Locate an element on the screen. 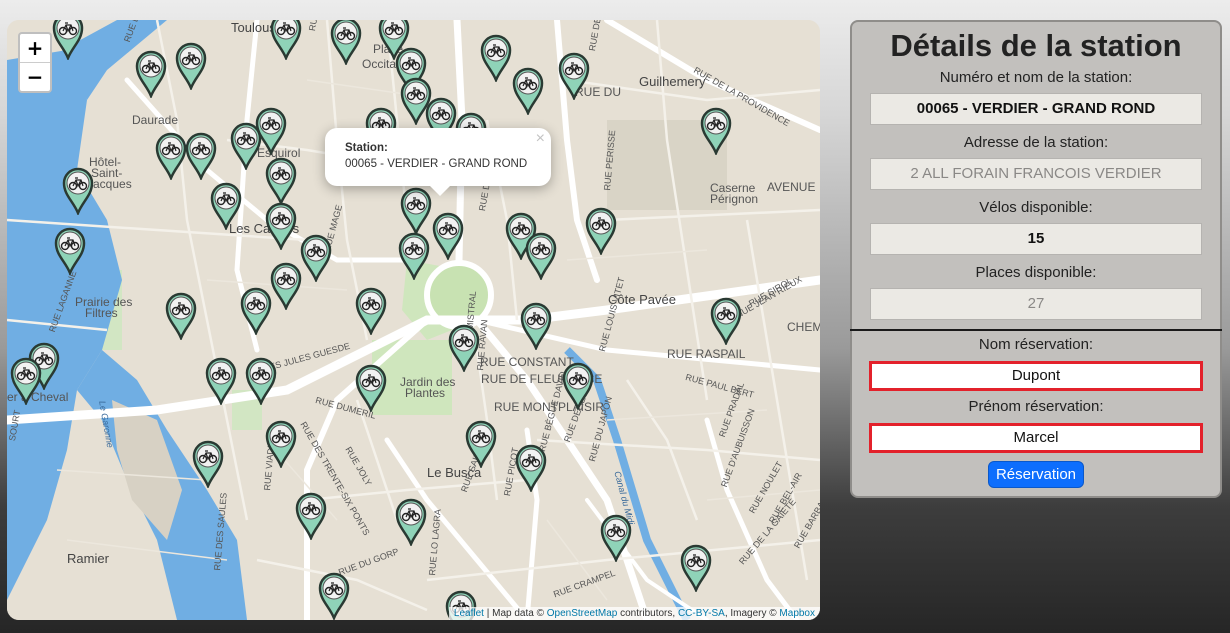 This screenshot has width=1230, height=633. bikes-available-label: Vélos disponible: is located at coordinates (1036, 207).